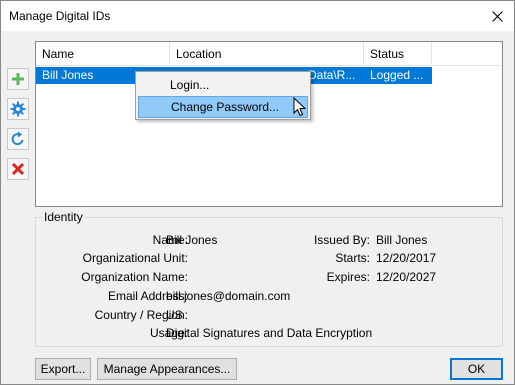  What do you see at coordinates (63, 217) in the screenshot?
I see `identity-legend: Identity` at bounding box center [63, 217].